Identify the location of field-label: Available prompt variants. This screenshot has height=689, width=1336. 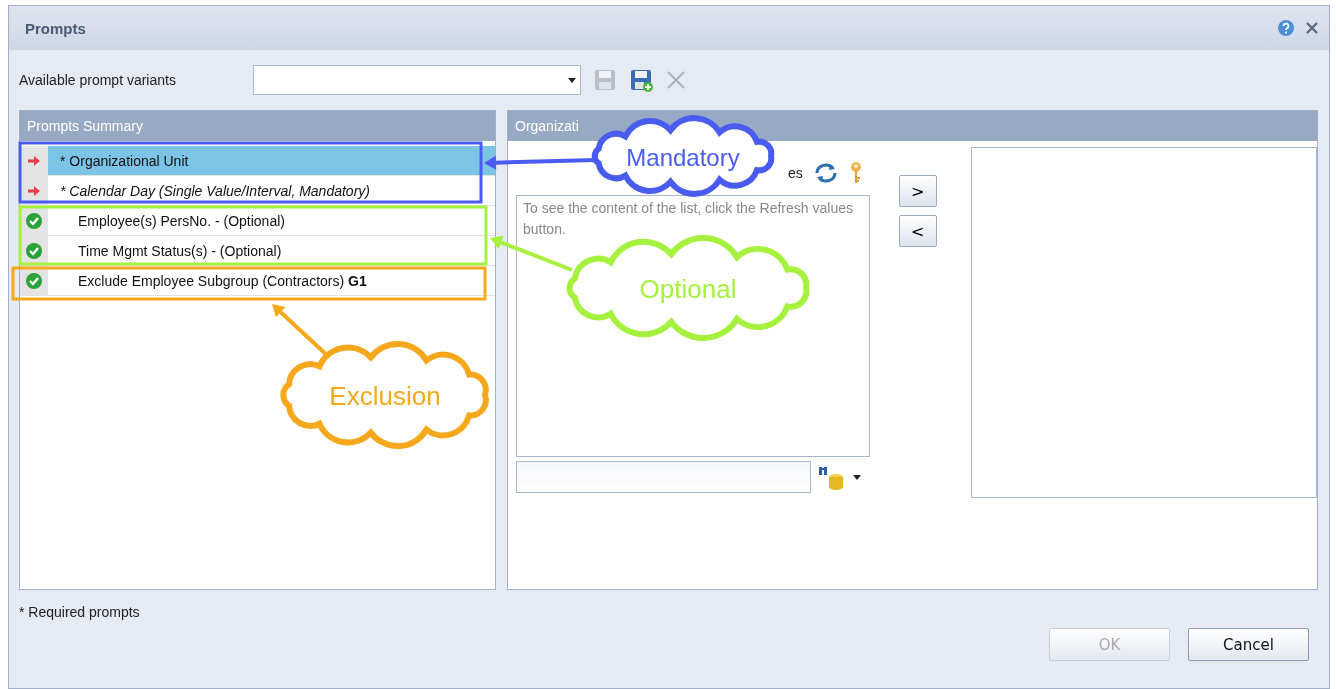
(98, 80).